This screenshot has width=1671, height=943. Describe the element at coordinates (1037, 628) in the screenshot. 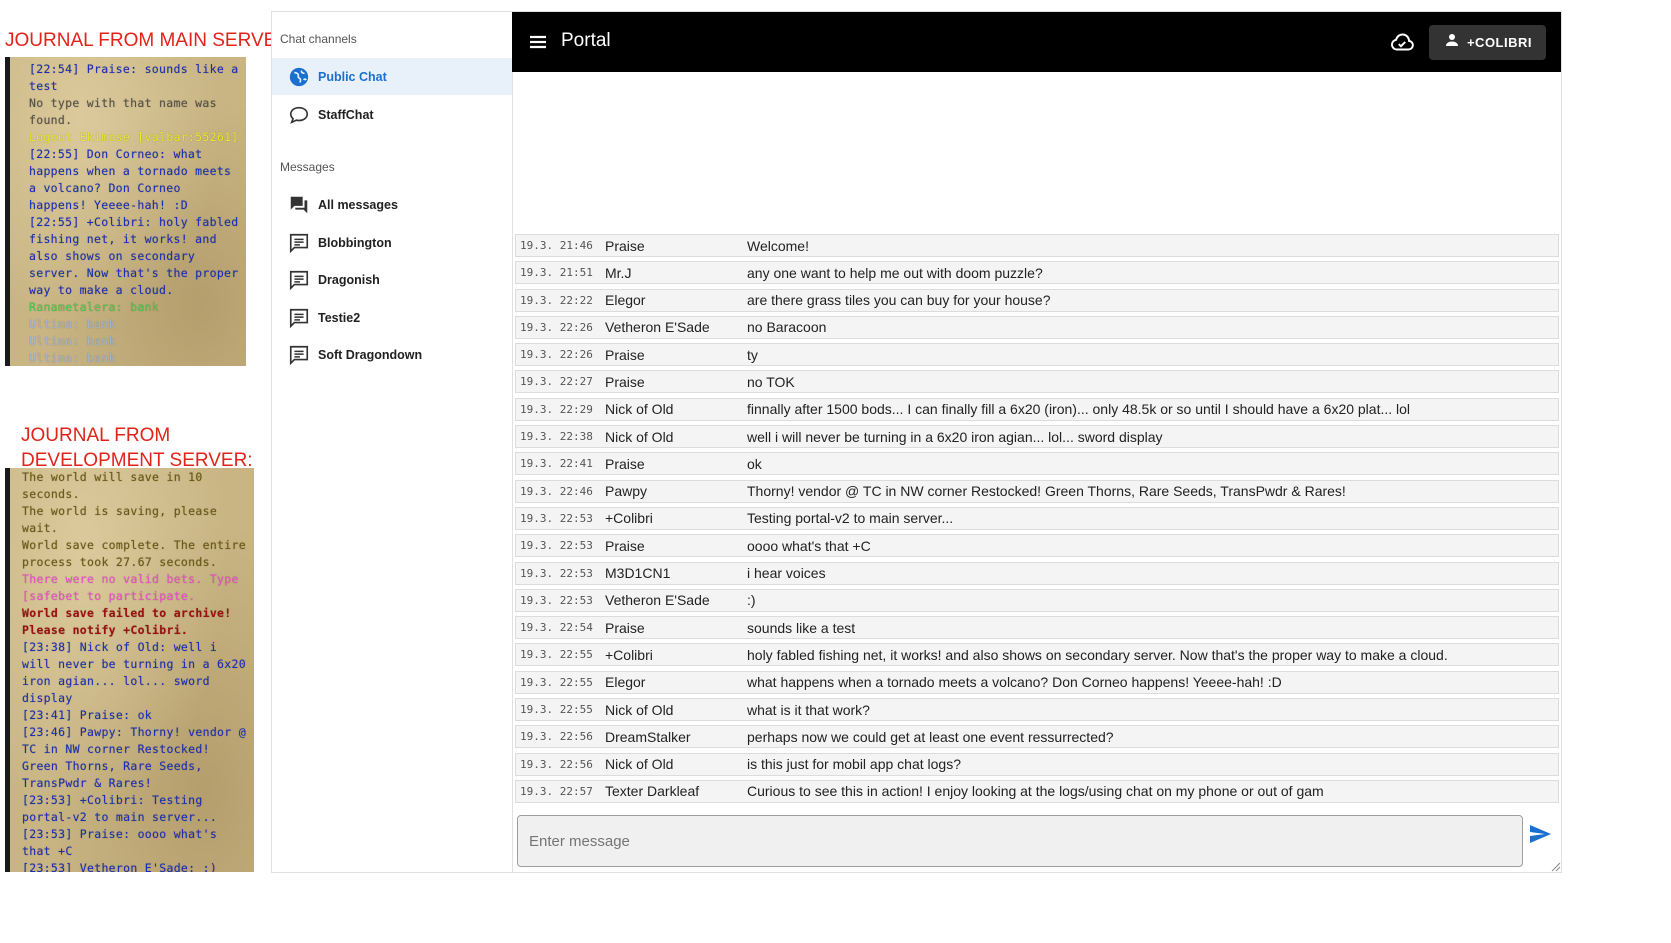

I see `chat-message-row: 19.3. 22:54 Praise sounds like a test` at that location.